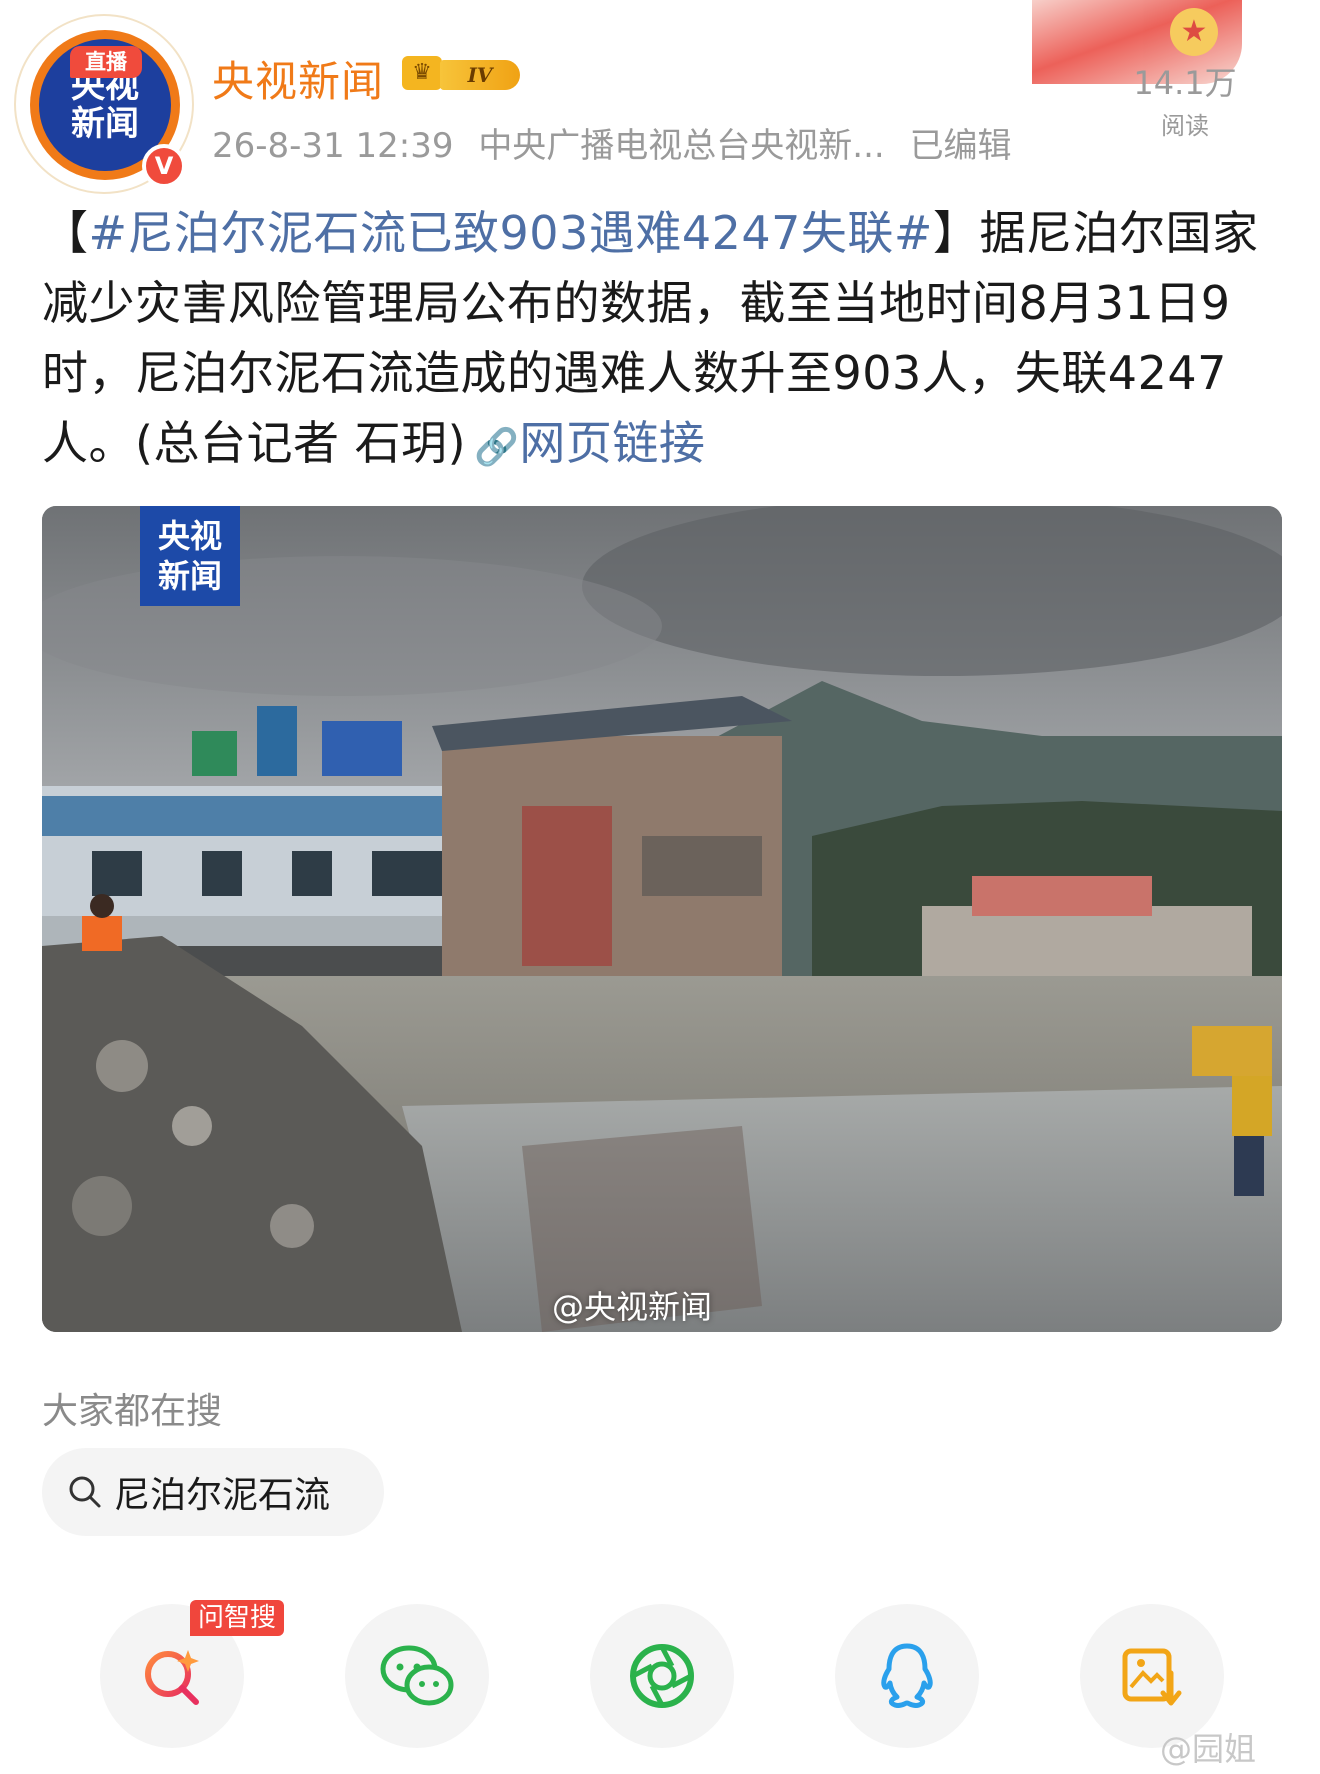 The image size is (1320, 1774). Describe the element at coordinates (1152, 1677) in the screenshot. I see `save-image-icon` at that location.